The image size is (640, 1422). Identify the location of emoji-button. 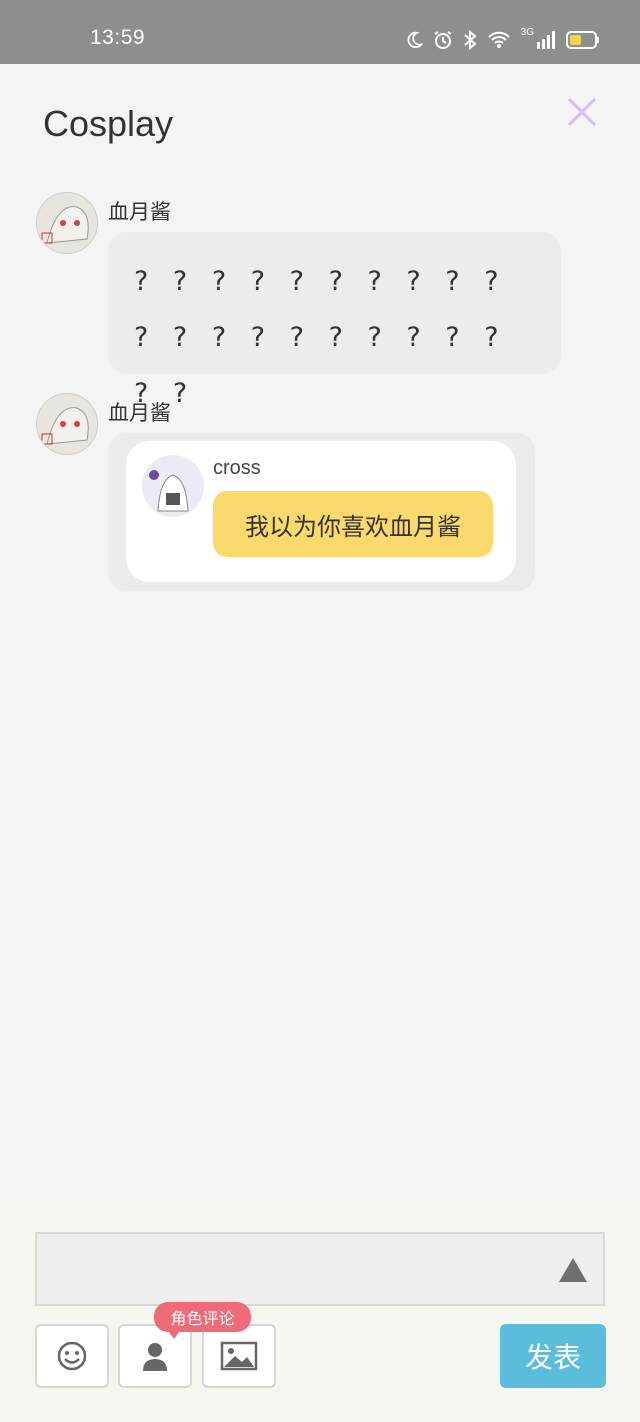
(72, 1356).